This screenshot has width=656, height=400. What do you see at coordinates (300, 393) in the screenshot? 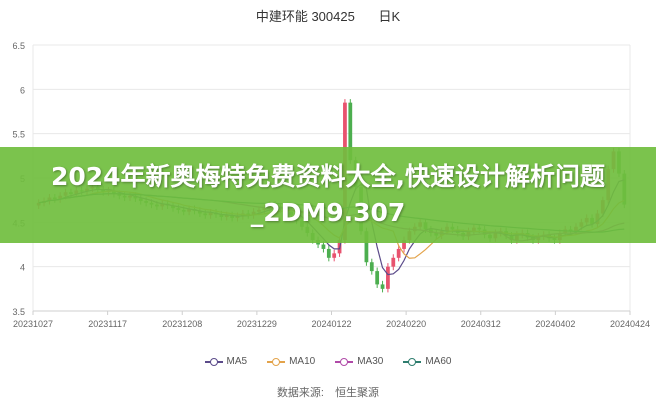
I see `source-label: 数据来源:` at bounding box center [300, 393].